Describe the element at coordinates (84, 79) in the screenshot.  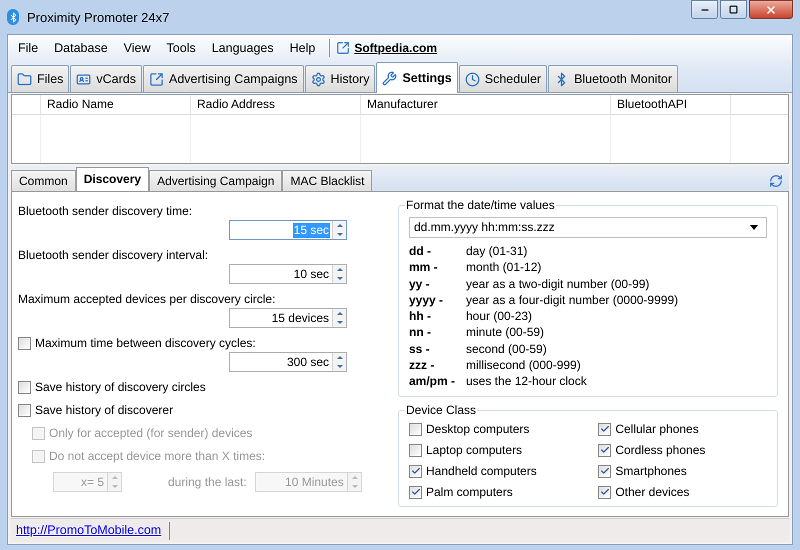
I see `card-icon` at that location.